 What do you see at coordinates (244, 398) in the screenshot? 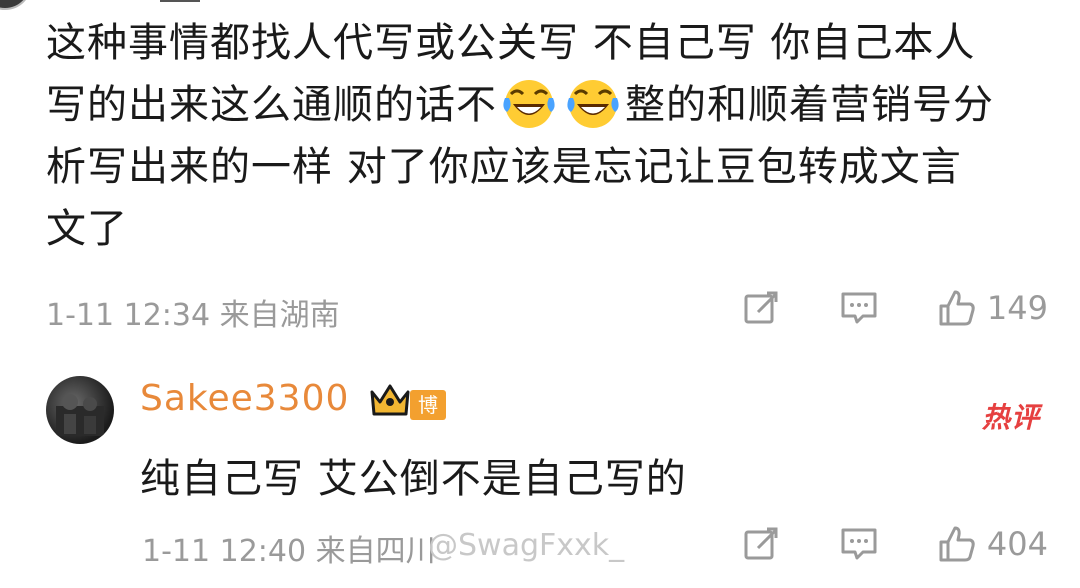
I see `username: Sakee3300` at bounding box center [244, 398].